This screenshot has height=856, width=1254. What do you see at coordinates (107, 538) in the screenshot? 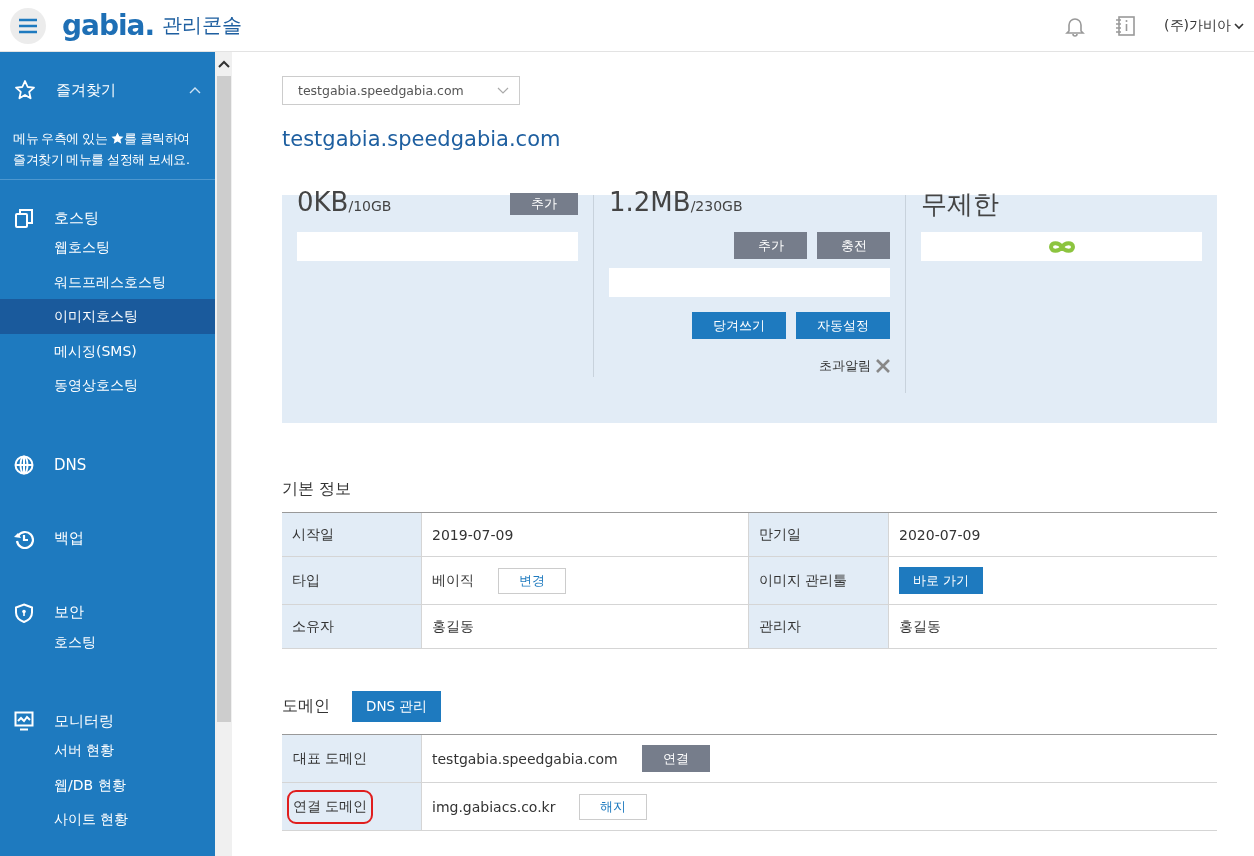
I see `menu-group: 백업` at bounding box center [107, 538].